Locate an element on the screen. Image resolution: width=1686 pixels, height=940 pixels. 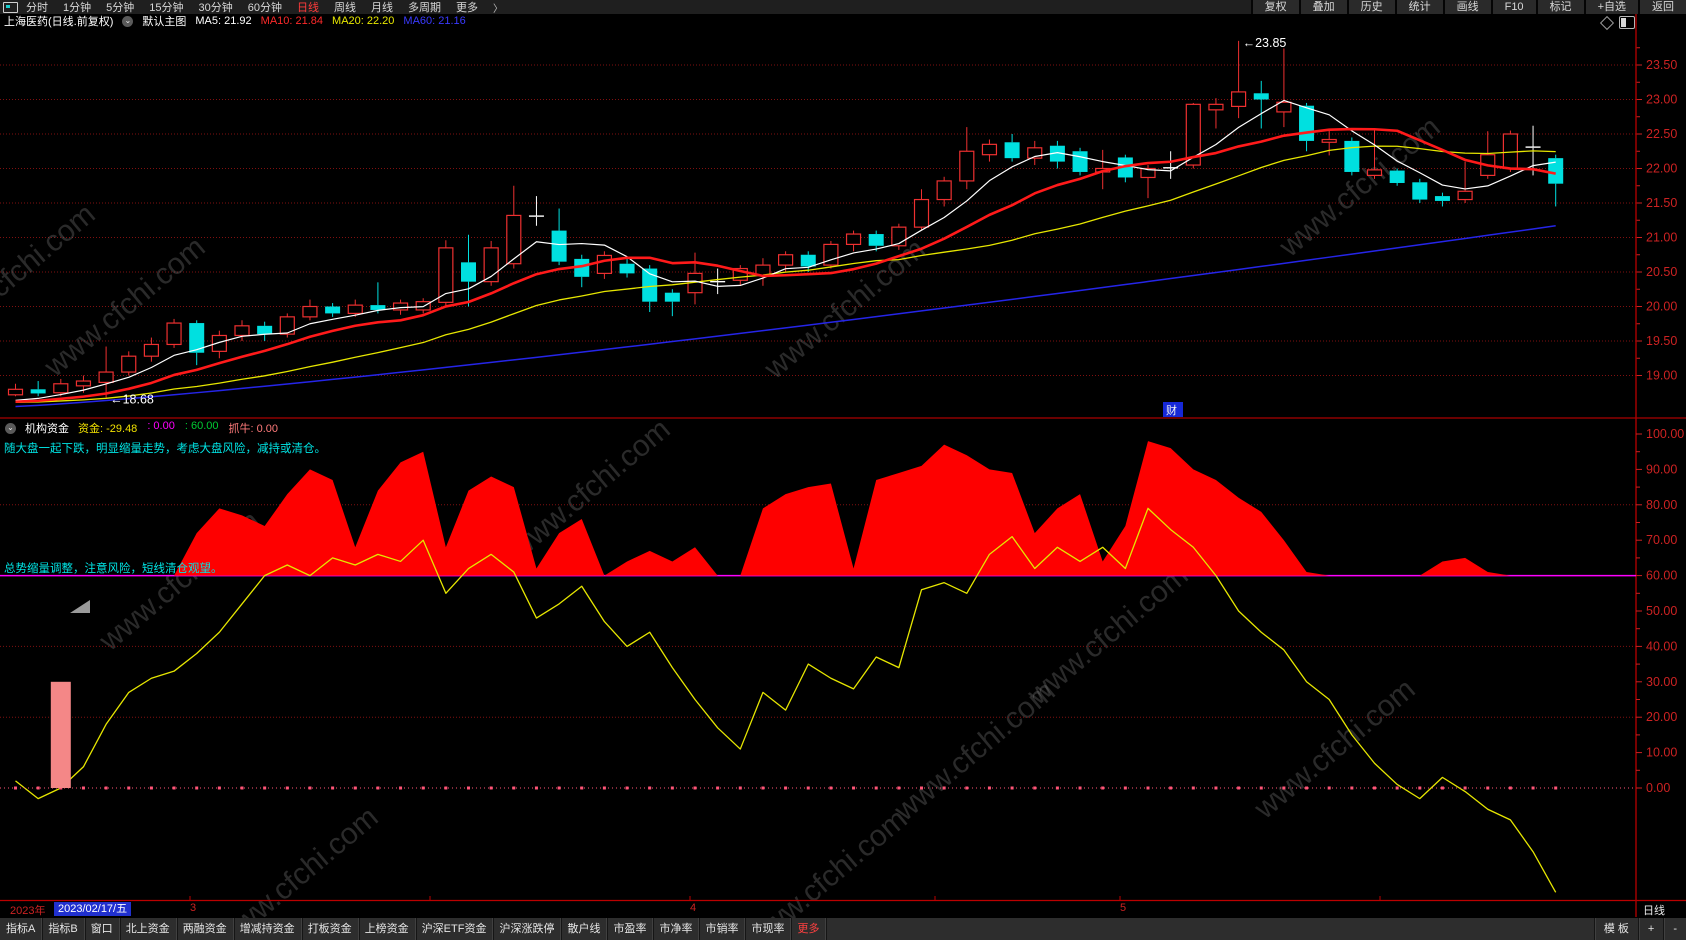
fund-bar is located at coordinates (60, 734).